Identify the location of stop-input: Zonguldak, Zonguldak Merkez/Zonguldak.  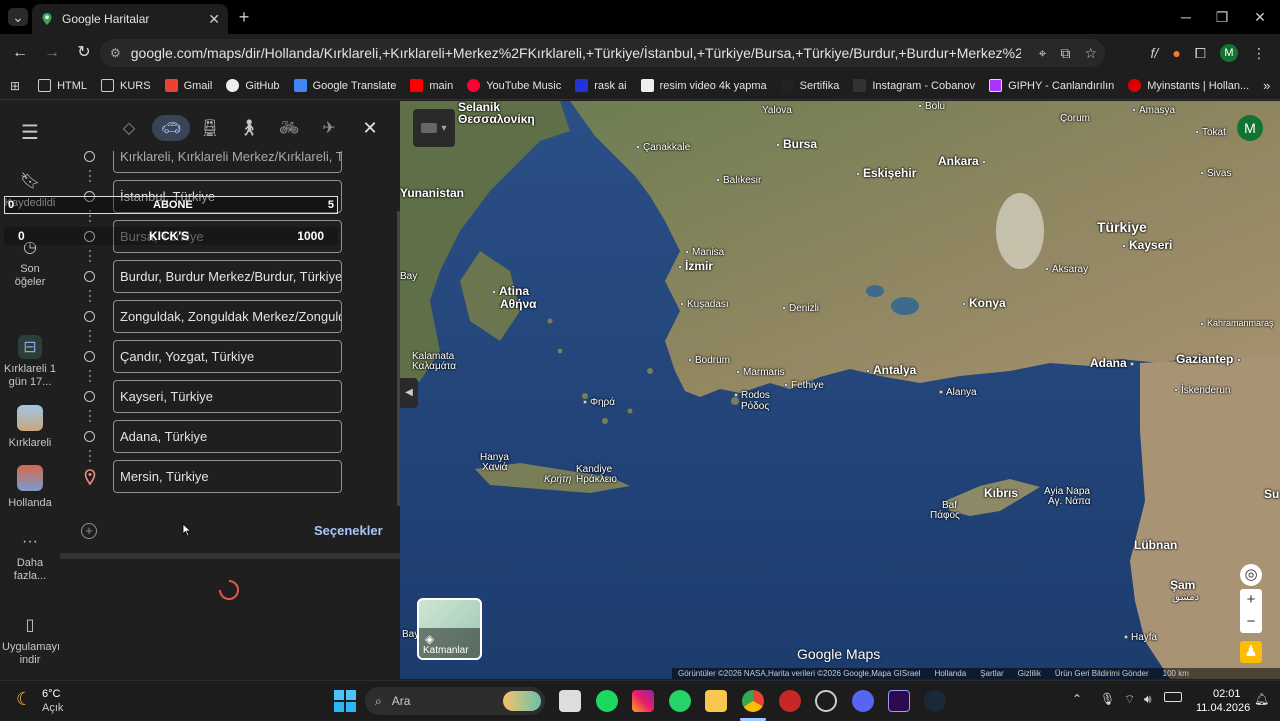
(227, 316).